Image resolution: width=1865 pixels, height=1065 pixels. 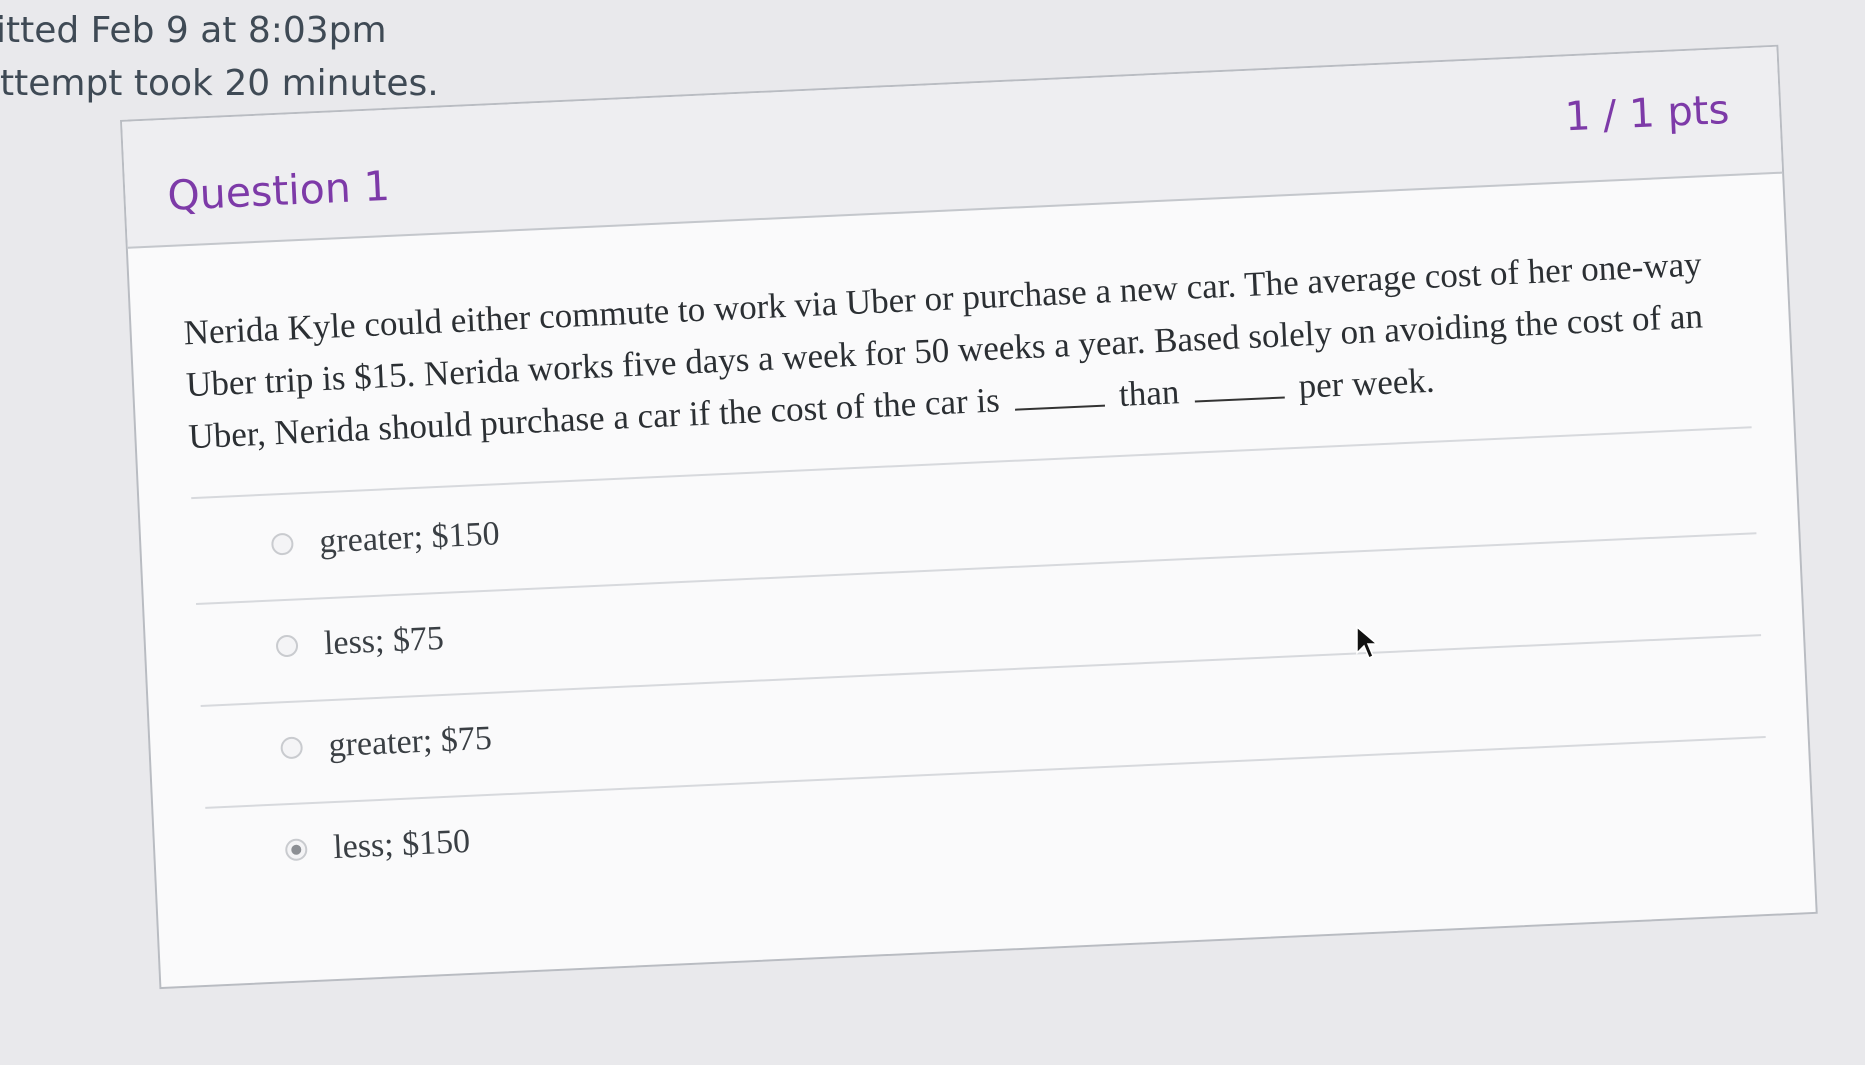 What do you see at coordinates (1149, 393) in the screenshot?
I see `question-text-part2: than` at bounding box center [1149, 393].